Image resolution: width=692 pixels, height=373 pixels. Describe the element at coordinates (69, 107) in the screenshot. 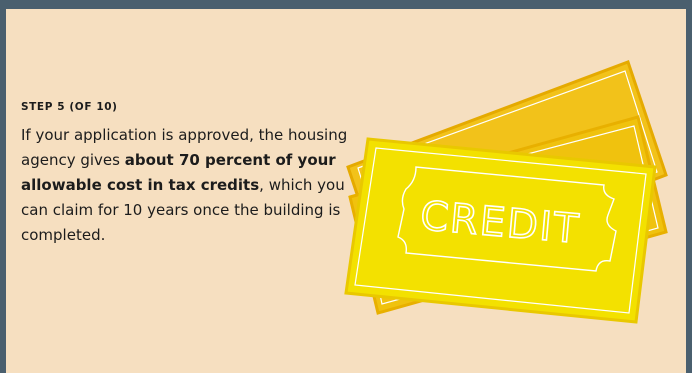

I see `step-label: STEP 5 (OF 10)` at that location.